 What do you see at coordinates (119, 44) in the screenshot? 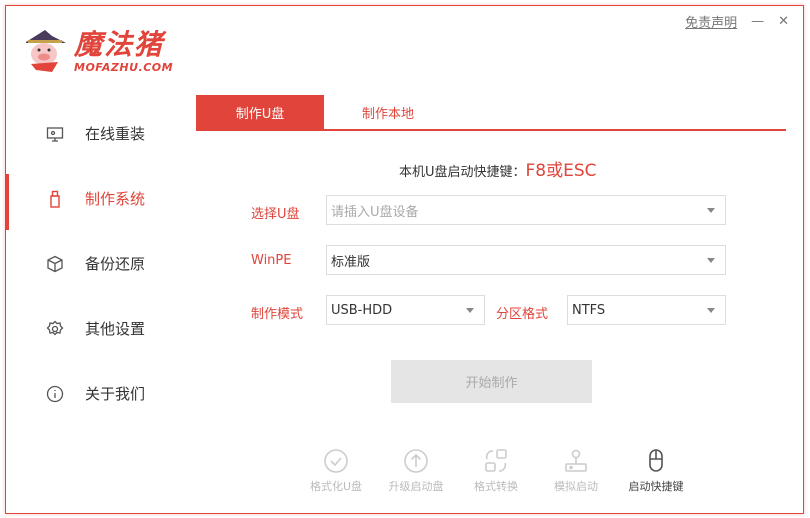
I see `brand-name: 魔法猪` at bounding box center [119, 44].